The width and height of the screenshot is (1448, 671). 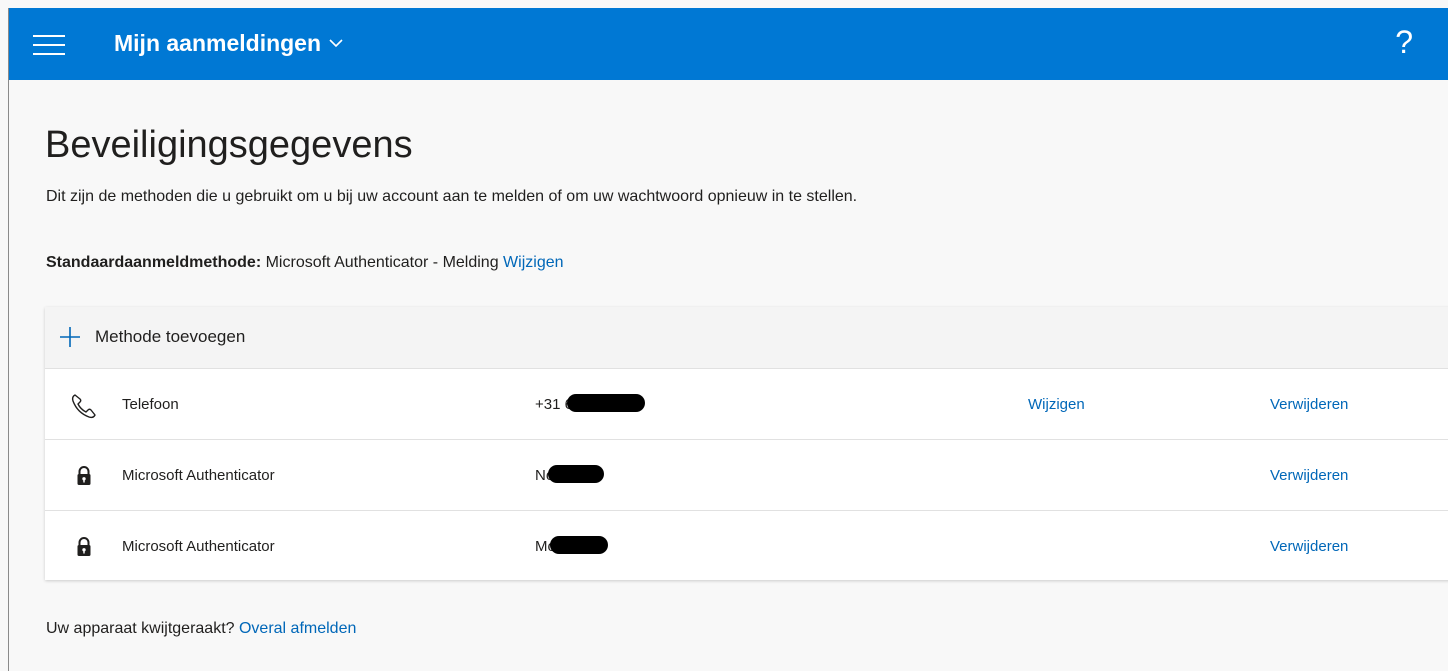 I want to click on method-row-authenticator: Microsoft Authenticator Mo Verwijderen, so click(x=746, y=546).